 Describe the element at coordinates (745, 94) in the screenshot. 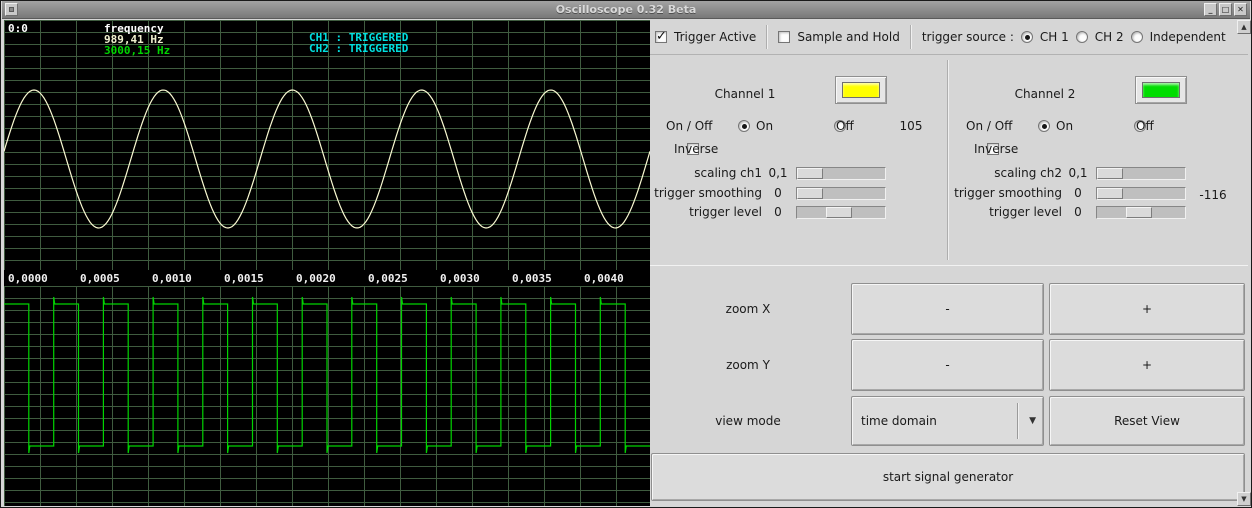

I see `channel1-title: Channel 1` at that location.